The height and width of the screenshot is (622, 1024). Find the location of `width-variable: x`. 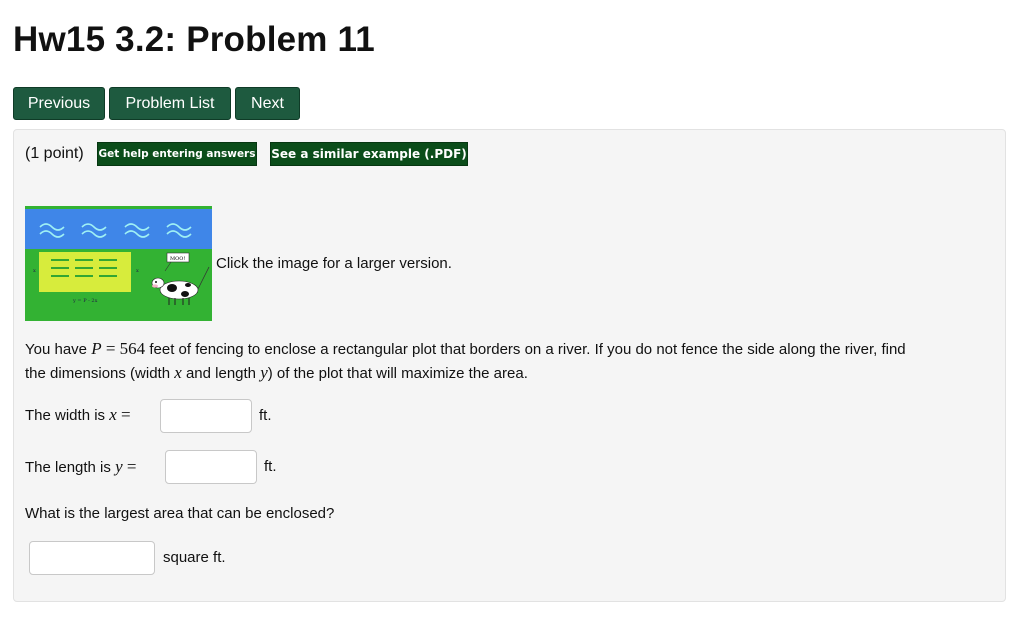

width-variable: x is located at coordinates (113, 414).